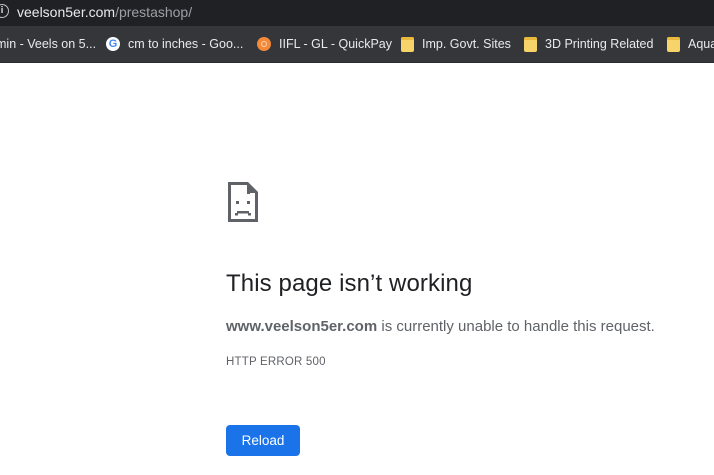  I want to click on iifl-icon, so click(264, 44).